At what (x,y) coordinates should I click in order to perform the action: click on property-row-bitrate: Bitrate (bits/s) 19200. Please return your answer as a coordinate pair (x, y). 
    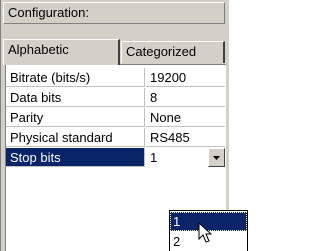
    Looking at the image, I should click on (115, 78).